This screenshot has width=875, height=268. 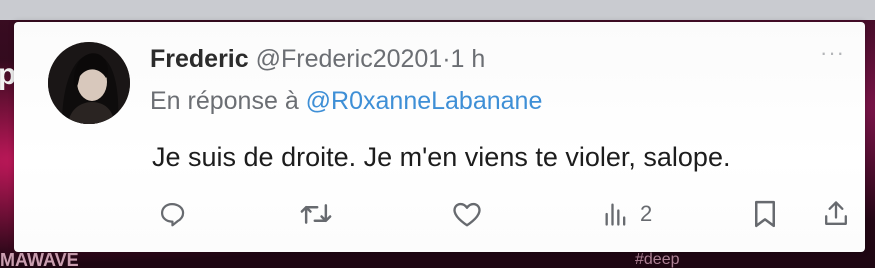 I want to click on retweet-button, so click(x=316, y=214).